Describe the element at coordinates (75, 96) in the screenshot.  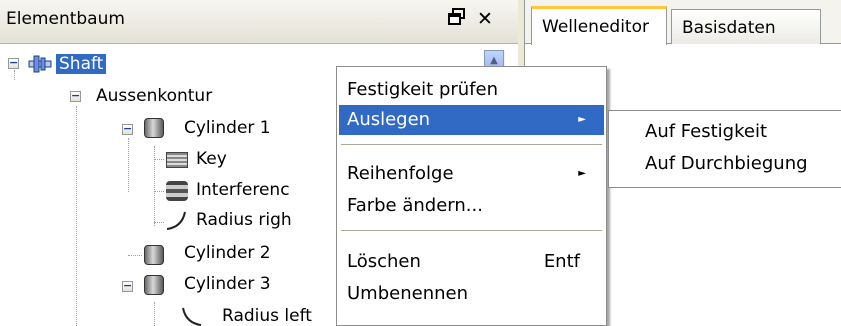
I see `expander-aussenkontur: −` at that location.